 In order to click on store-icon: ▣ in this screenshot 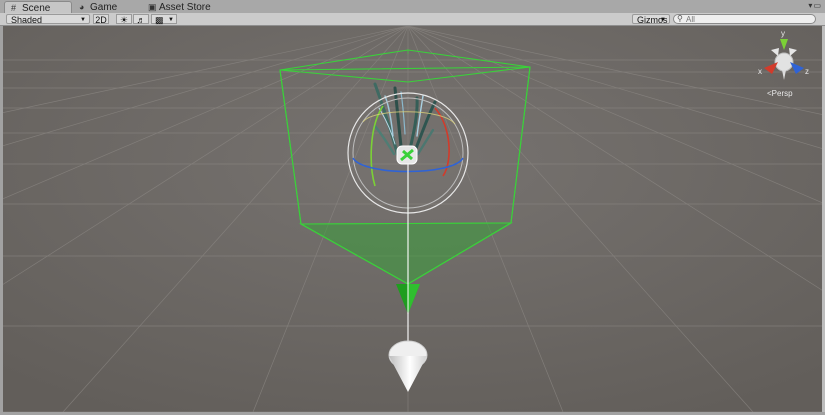, I will do `click(152, 7)`.